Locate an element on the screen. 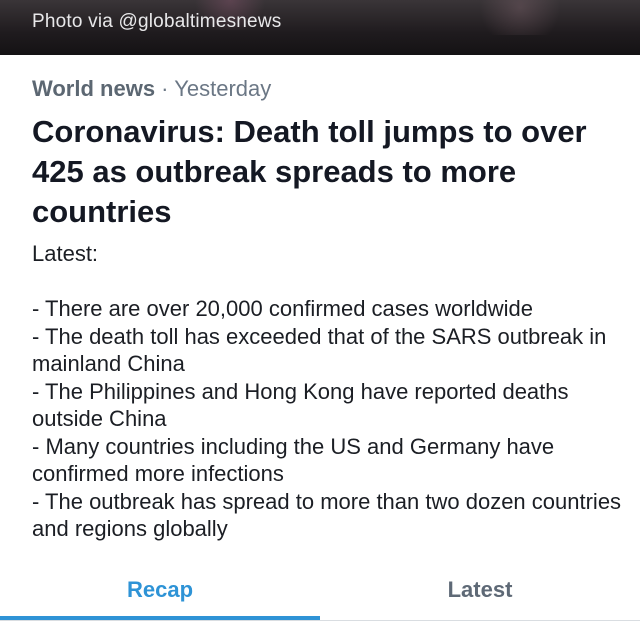  divider is located at coordinates (320, 620).